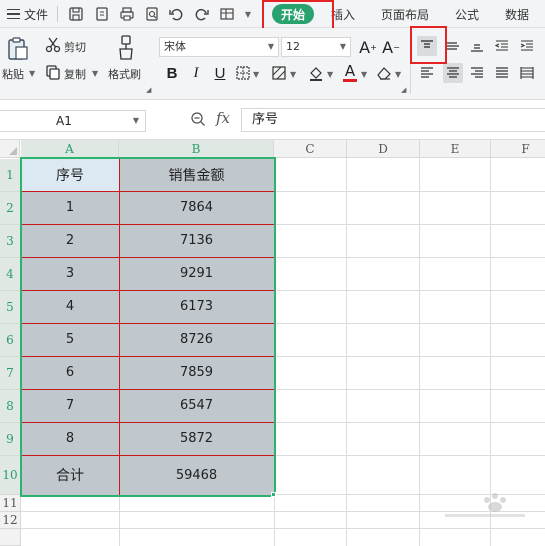 The width and height of the screenshot is (545, 546). I want to click on font-dialog-launcher-icon: ◢, so click(403, 90).